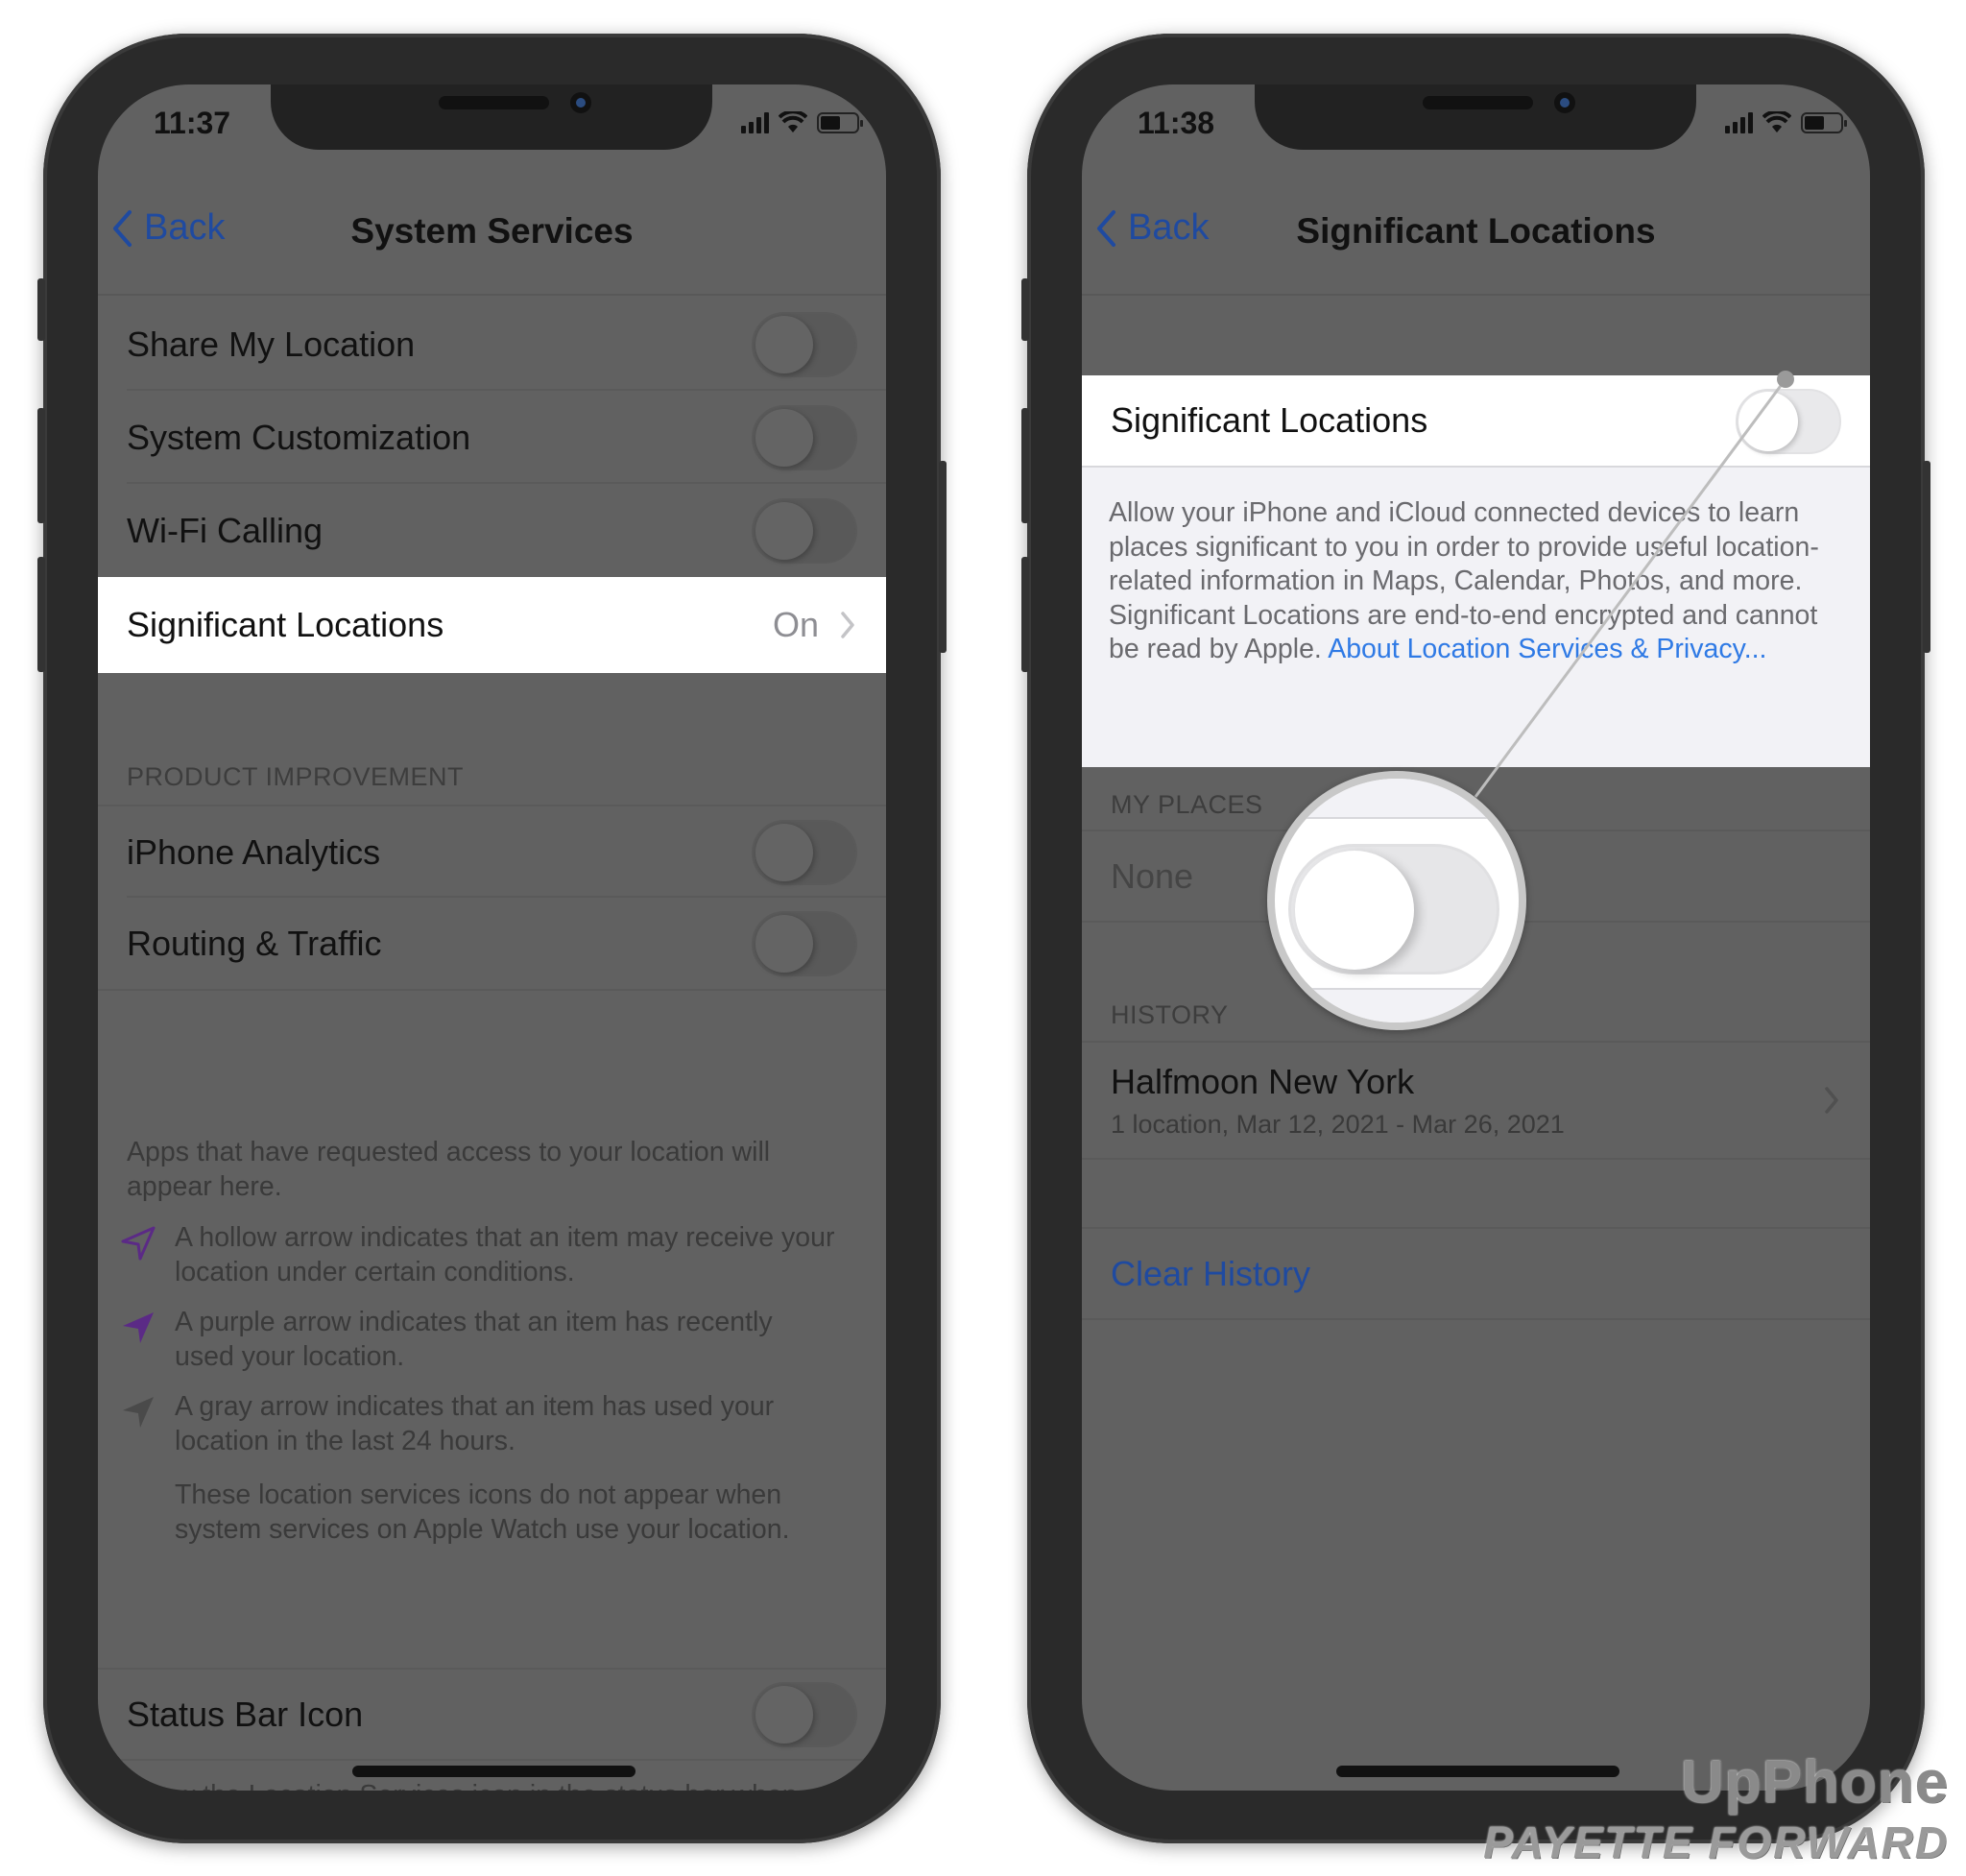 Image resolution: width=1966 pixels, height=1876 pixels. What do you see at coordinates (1634, 584) in the screenshot?
I see `callout-line` at bounding box center [1634, 584].